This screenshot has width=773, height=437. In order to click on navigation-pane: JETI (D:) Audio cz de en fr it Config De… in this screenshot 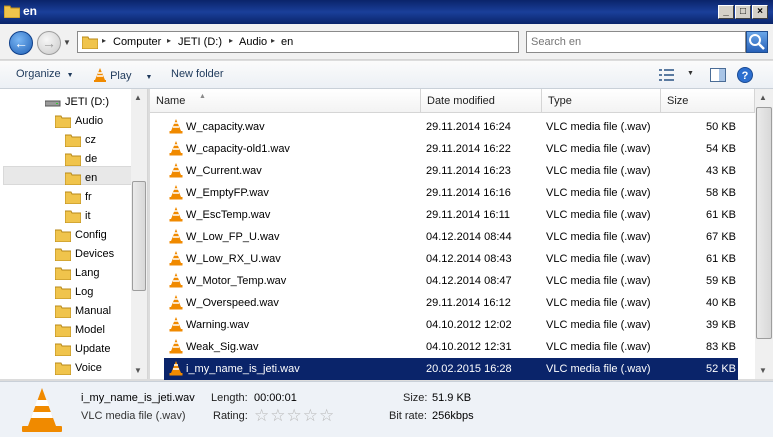, I will do `click(74, 234)`.